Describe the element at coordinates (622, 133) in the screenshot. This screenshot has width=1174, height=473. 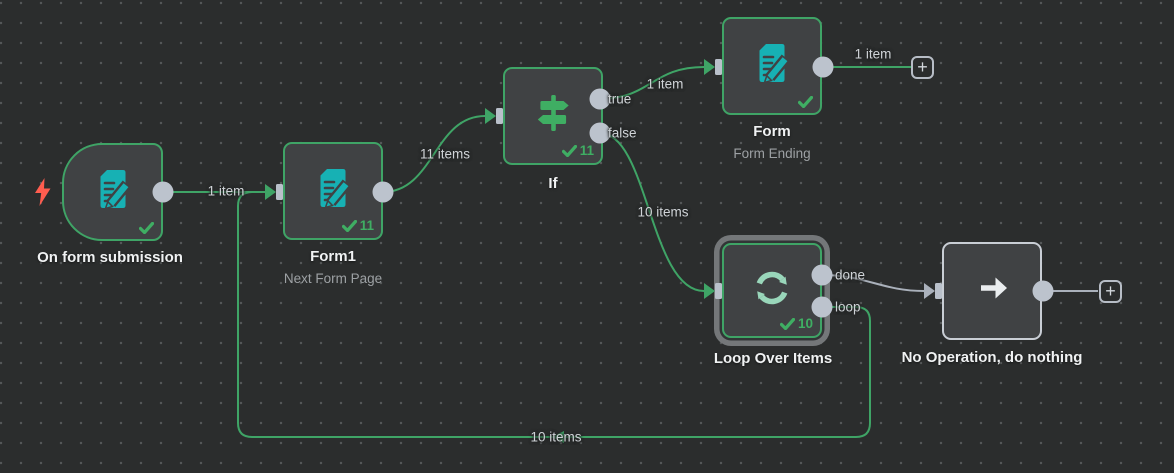
I see `port-label-false: false` at that location.